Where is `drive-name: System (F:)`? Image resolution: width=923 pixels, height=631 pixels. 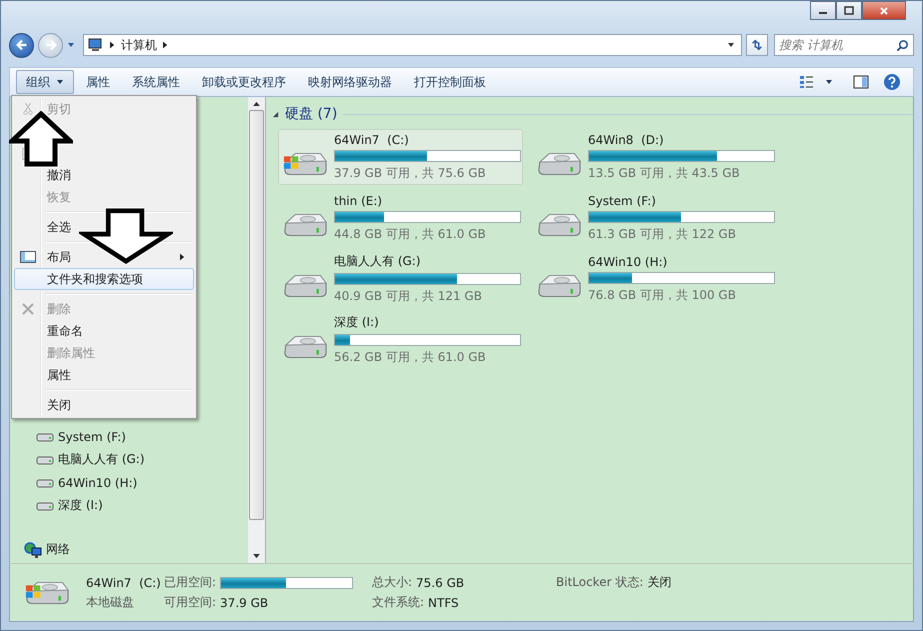 drive-name: System (F:) is located at coordinates (622, 201).